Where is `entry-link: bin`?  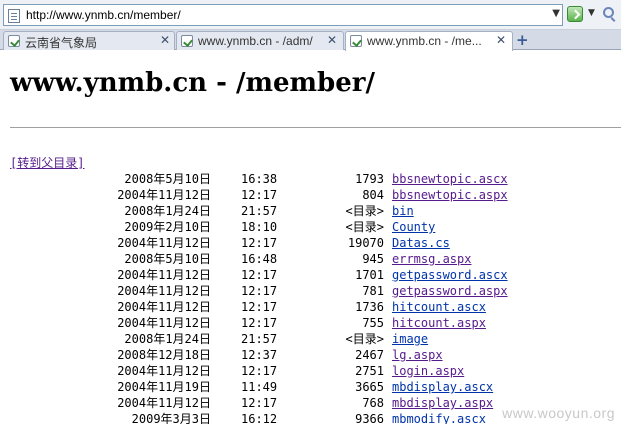
entry-link: bin is located at coordinates (403, 211).